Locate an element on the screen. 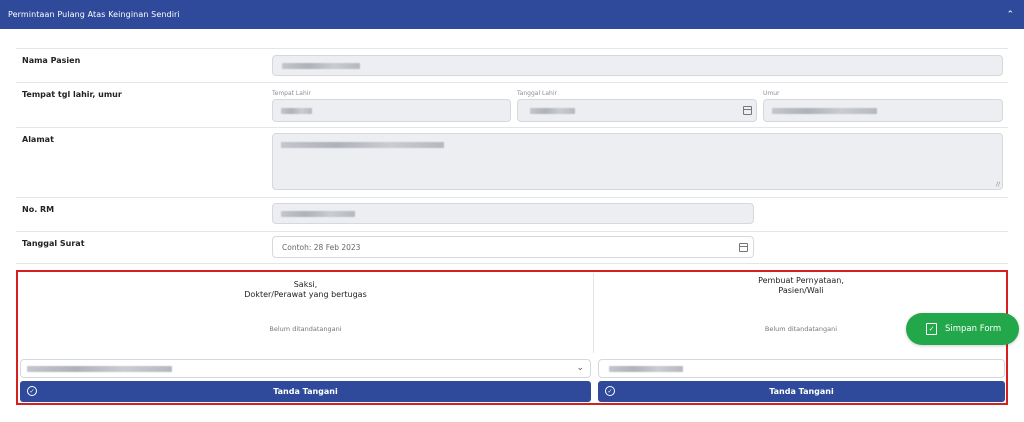  save-form-label: Simpan Form is located at coordinates (973, 329).